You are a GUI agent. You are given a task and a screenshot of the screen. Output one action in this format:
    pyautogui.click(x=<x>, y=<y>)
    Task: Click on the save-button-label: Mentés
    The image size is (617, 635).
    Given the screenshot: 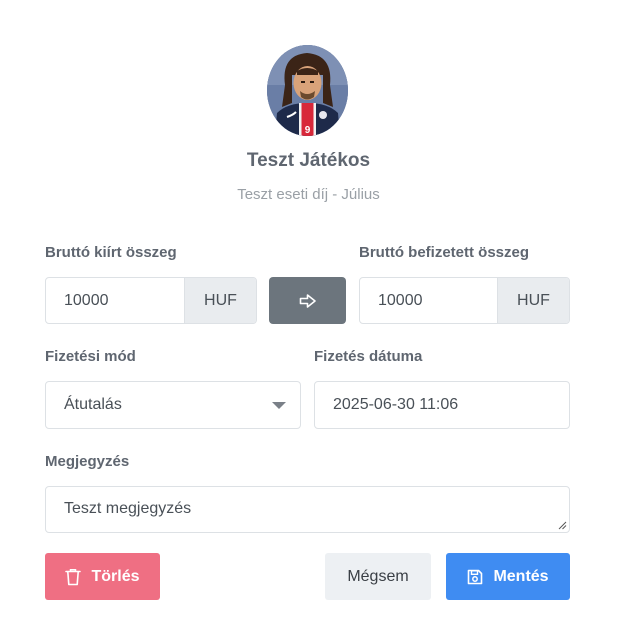 What is the action you would take?
    pyautogui.click(x=521, y=576)
    